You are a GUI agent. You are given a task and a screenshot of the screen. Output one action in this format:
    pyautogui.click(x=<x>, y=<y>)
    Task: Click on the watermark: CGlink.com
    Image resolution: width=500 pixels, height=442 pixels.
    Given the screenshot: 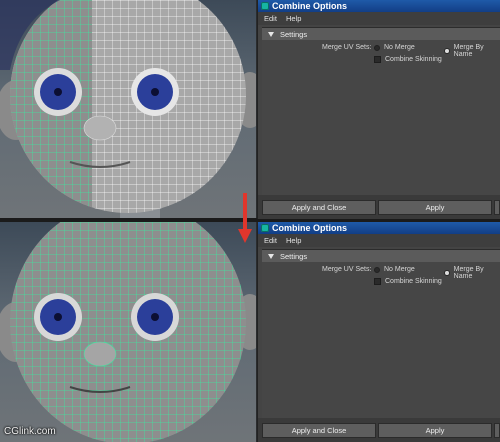 What is the action you would take?
    pyautogui.click(x=30, y=431)
    